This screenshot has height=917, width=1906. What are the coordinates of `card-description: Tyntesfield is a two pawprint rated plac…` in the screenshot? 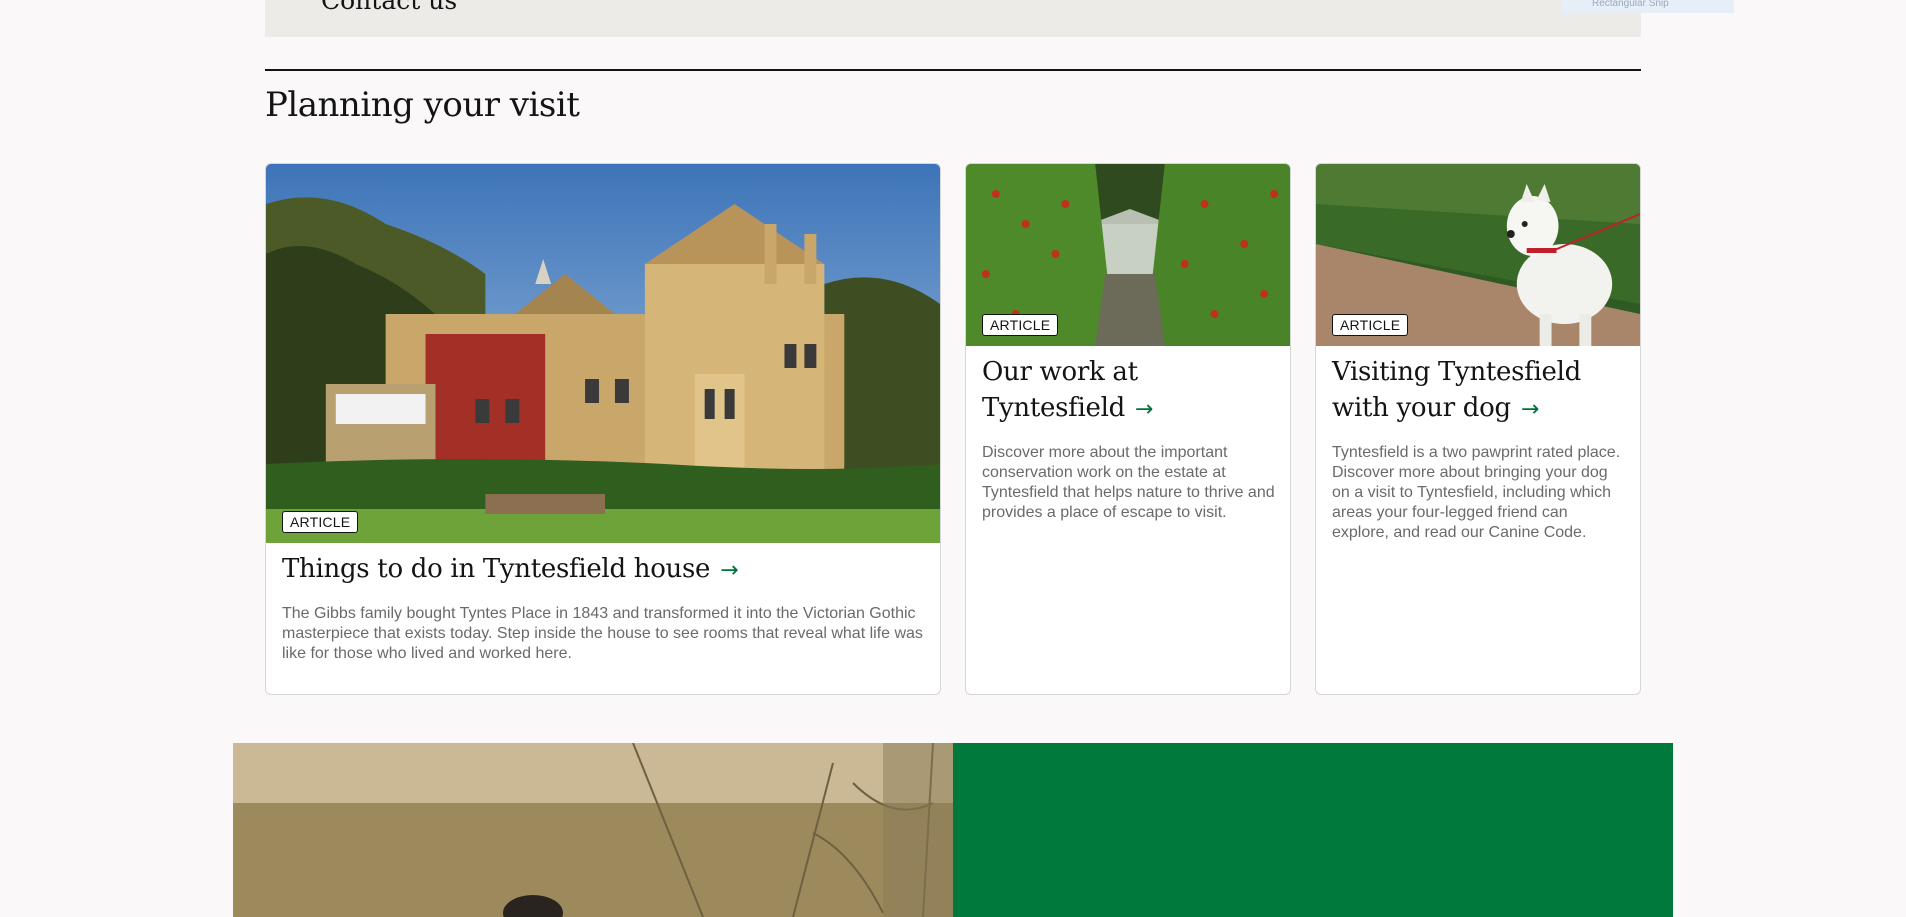 It's located at (1476, 492).